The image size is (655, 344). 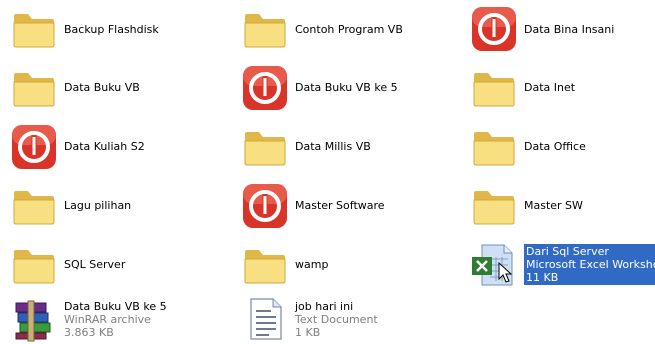 I want to click on file-name: Data Inet, so click(x=550, y=87).